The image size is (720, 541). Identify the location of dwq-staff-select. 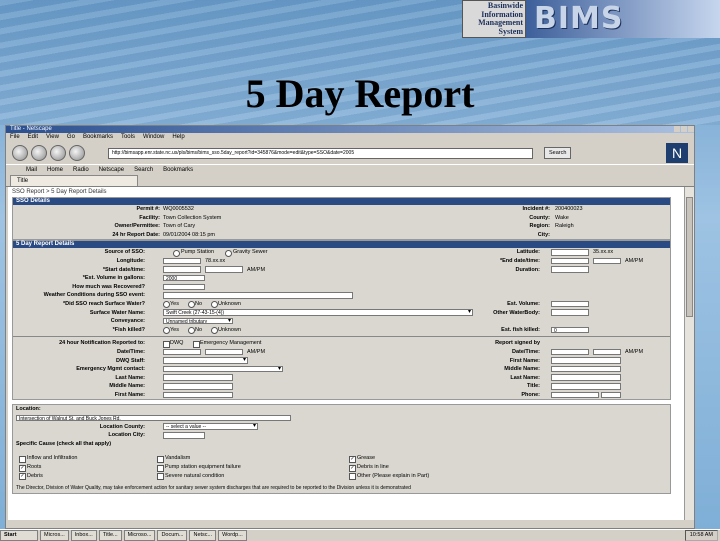
(205, 360).